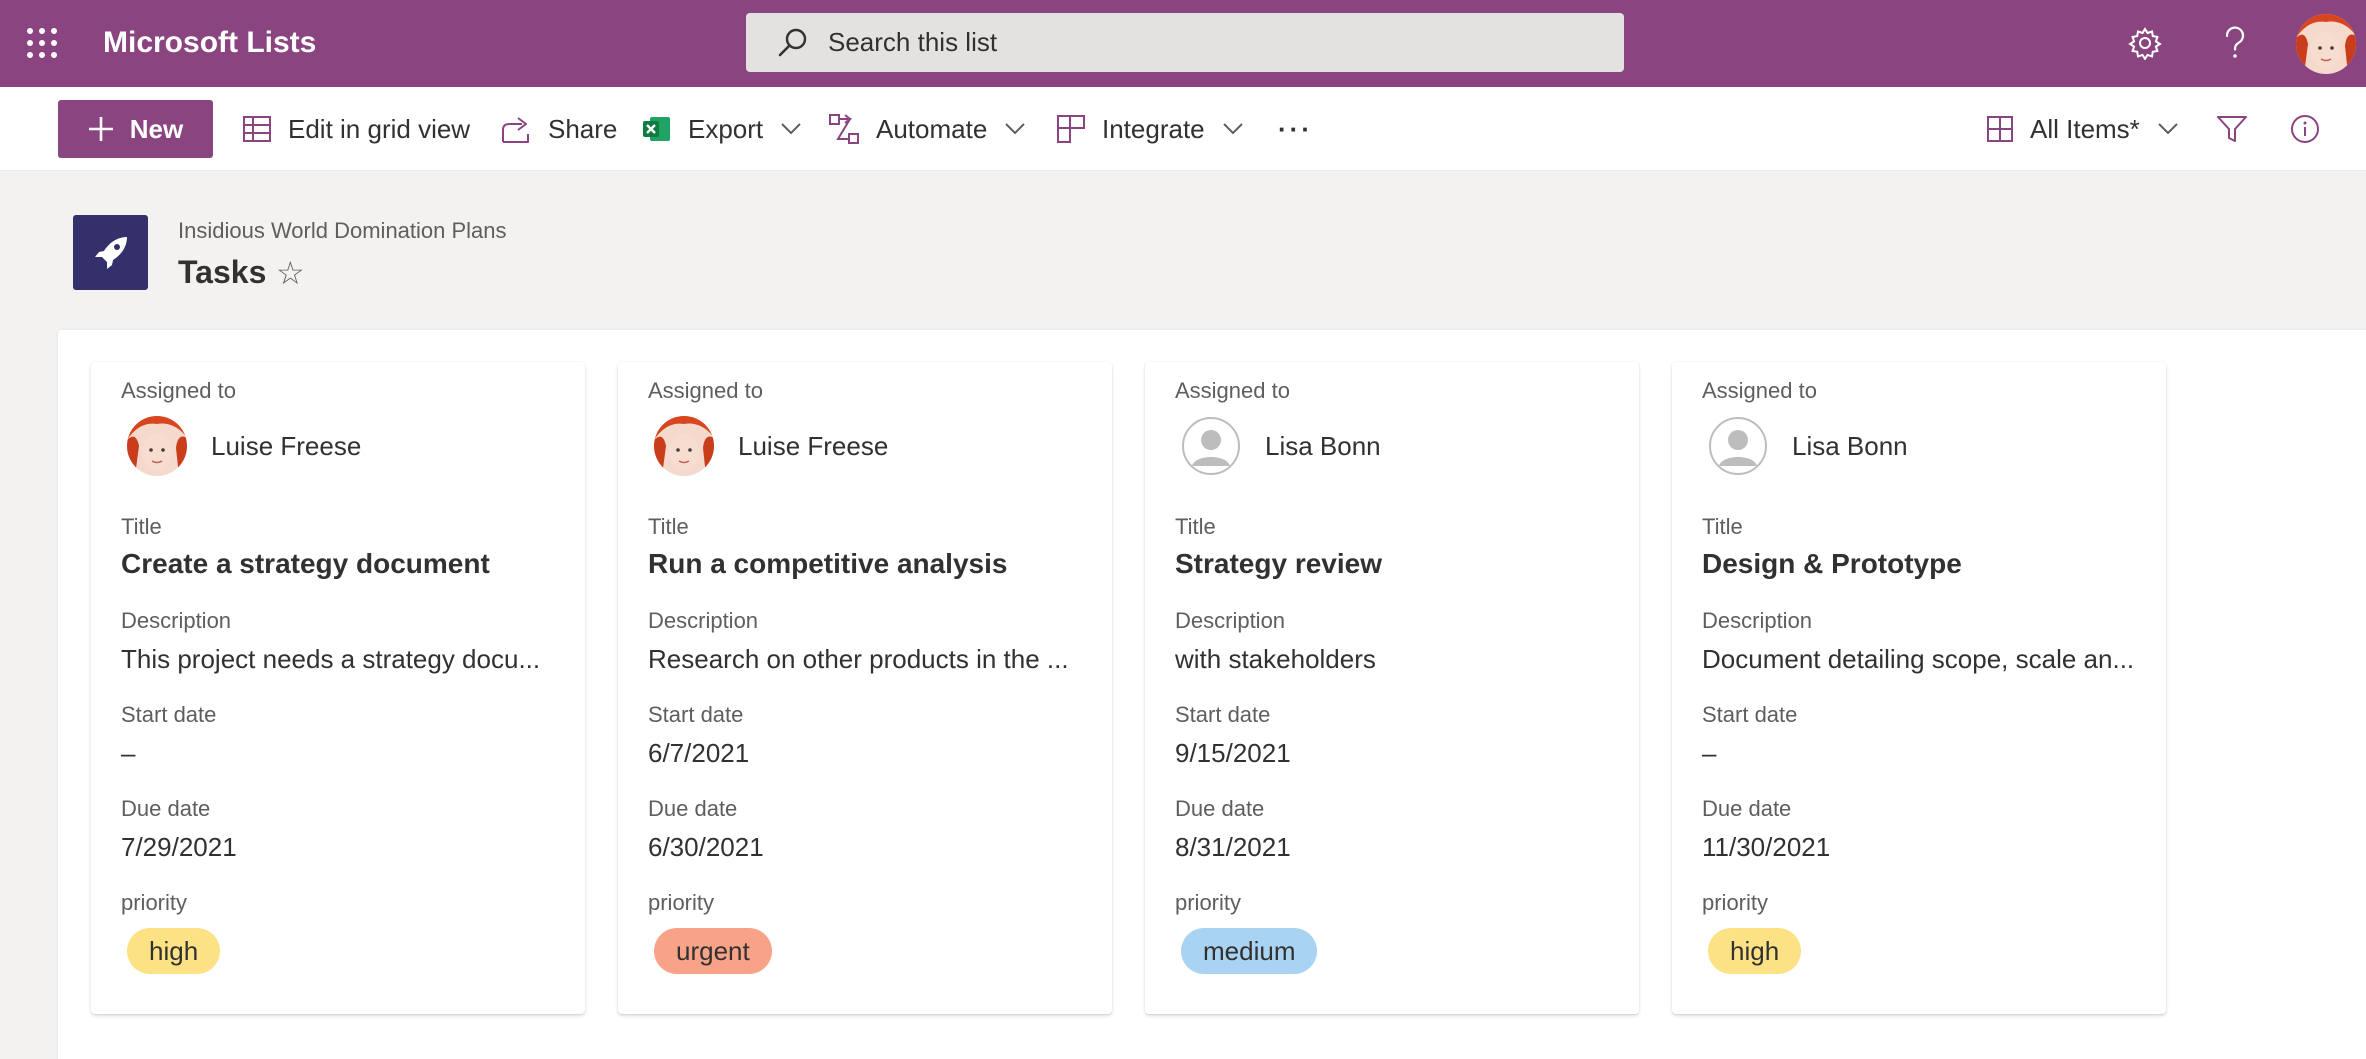 This screenshot has height=1059, width=2366. Describe the element at coordinates (305, 563) in the screenshot. I see `title-value: Create a strategy document` at that location.